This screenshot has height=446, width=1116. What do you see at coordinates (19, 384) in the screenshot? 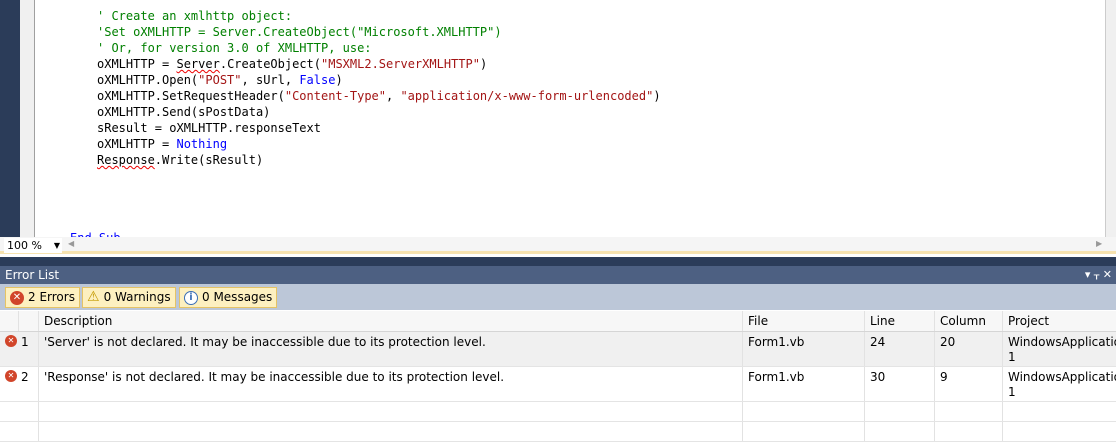
I see `row-num-cell: ✕ 2` at bounding box center [19, 384].